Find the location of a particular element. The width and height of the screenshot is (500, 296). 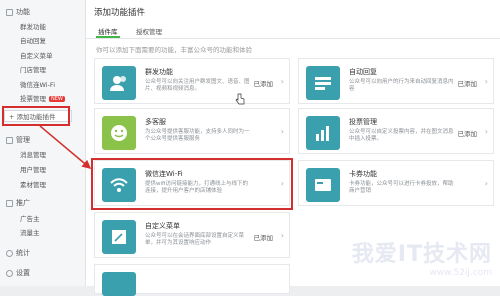

plugin-name: 自定义菜单 is located at coordinates (162, 226).